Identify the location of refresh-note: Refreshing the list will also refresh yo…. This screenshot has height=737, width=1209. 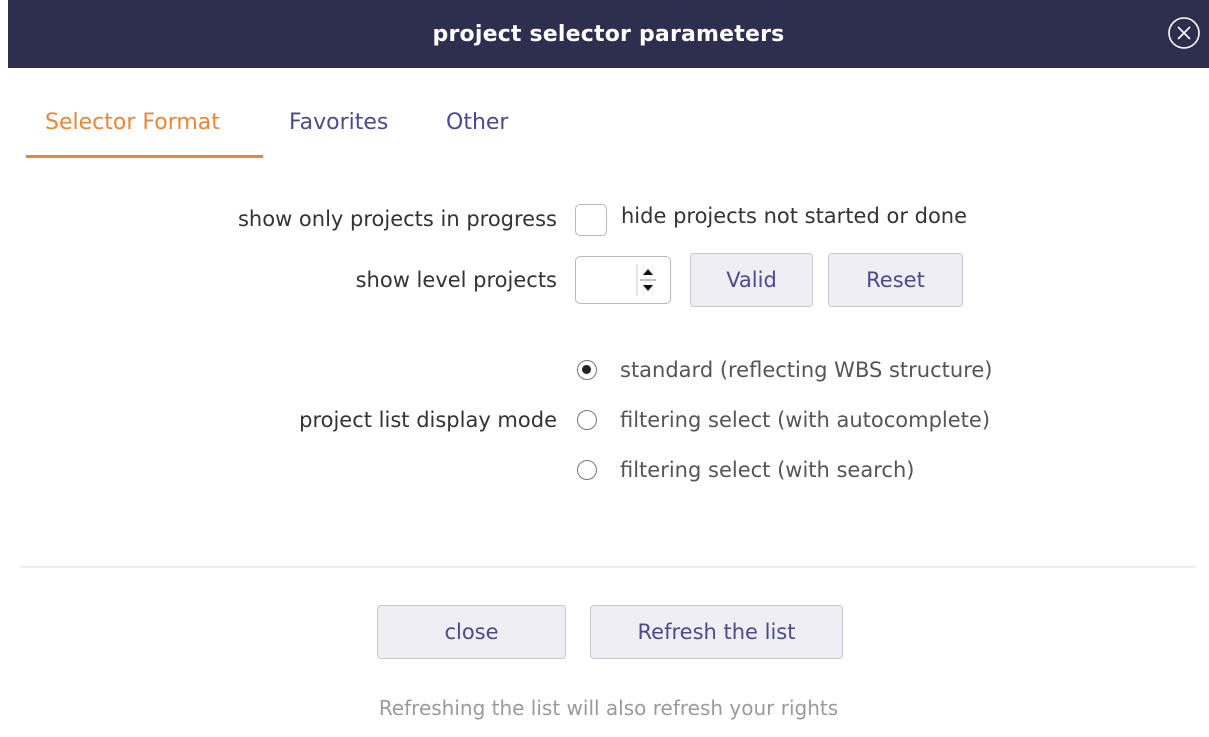
(608, 708).